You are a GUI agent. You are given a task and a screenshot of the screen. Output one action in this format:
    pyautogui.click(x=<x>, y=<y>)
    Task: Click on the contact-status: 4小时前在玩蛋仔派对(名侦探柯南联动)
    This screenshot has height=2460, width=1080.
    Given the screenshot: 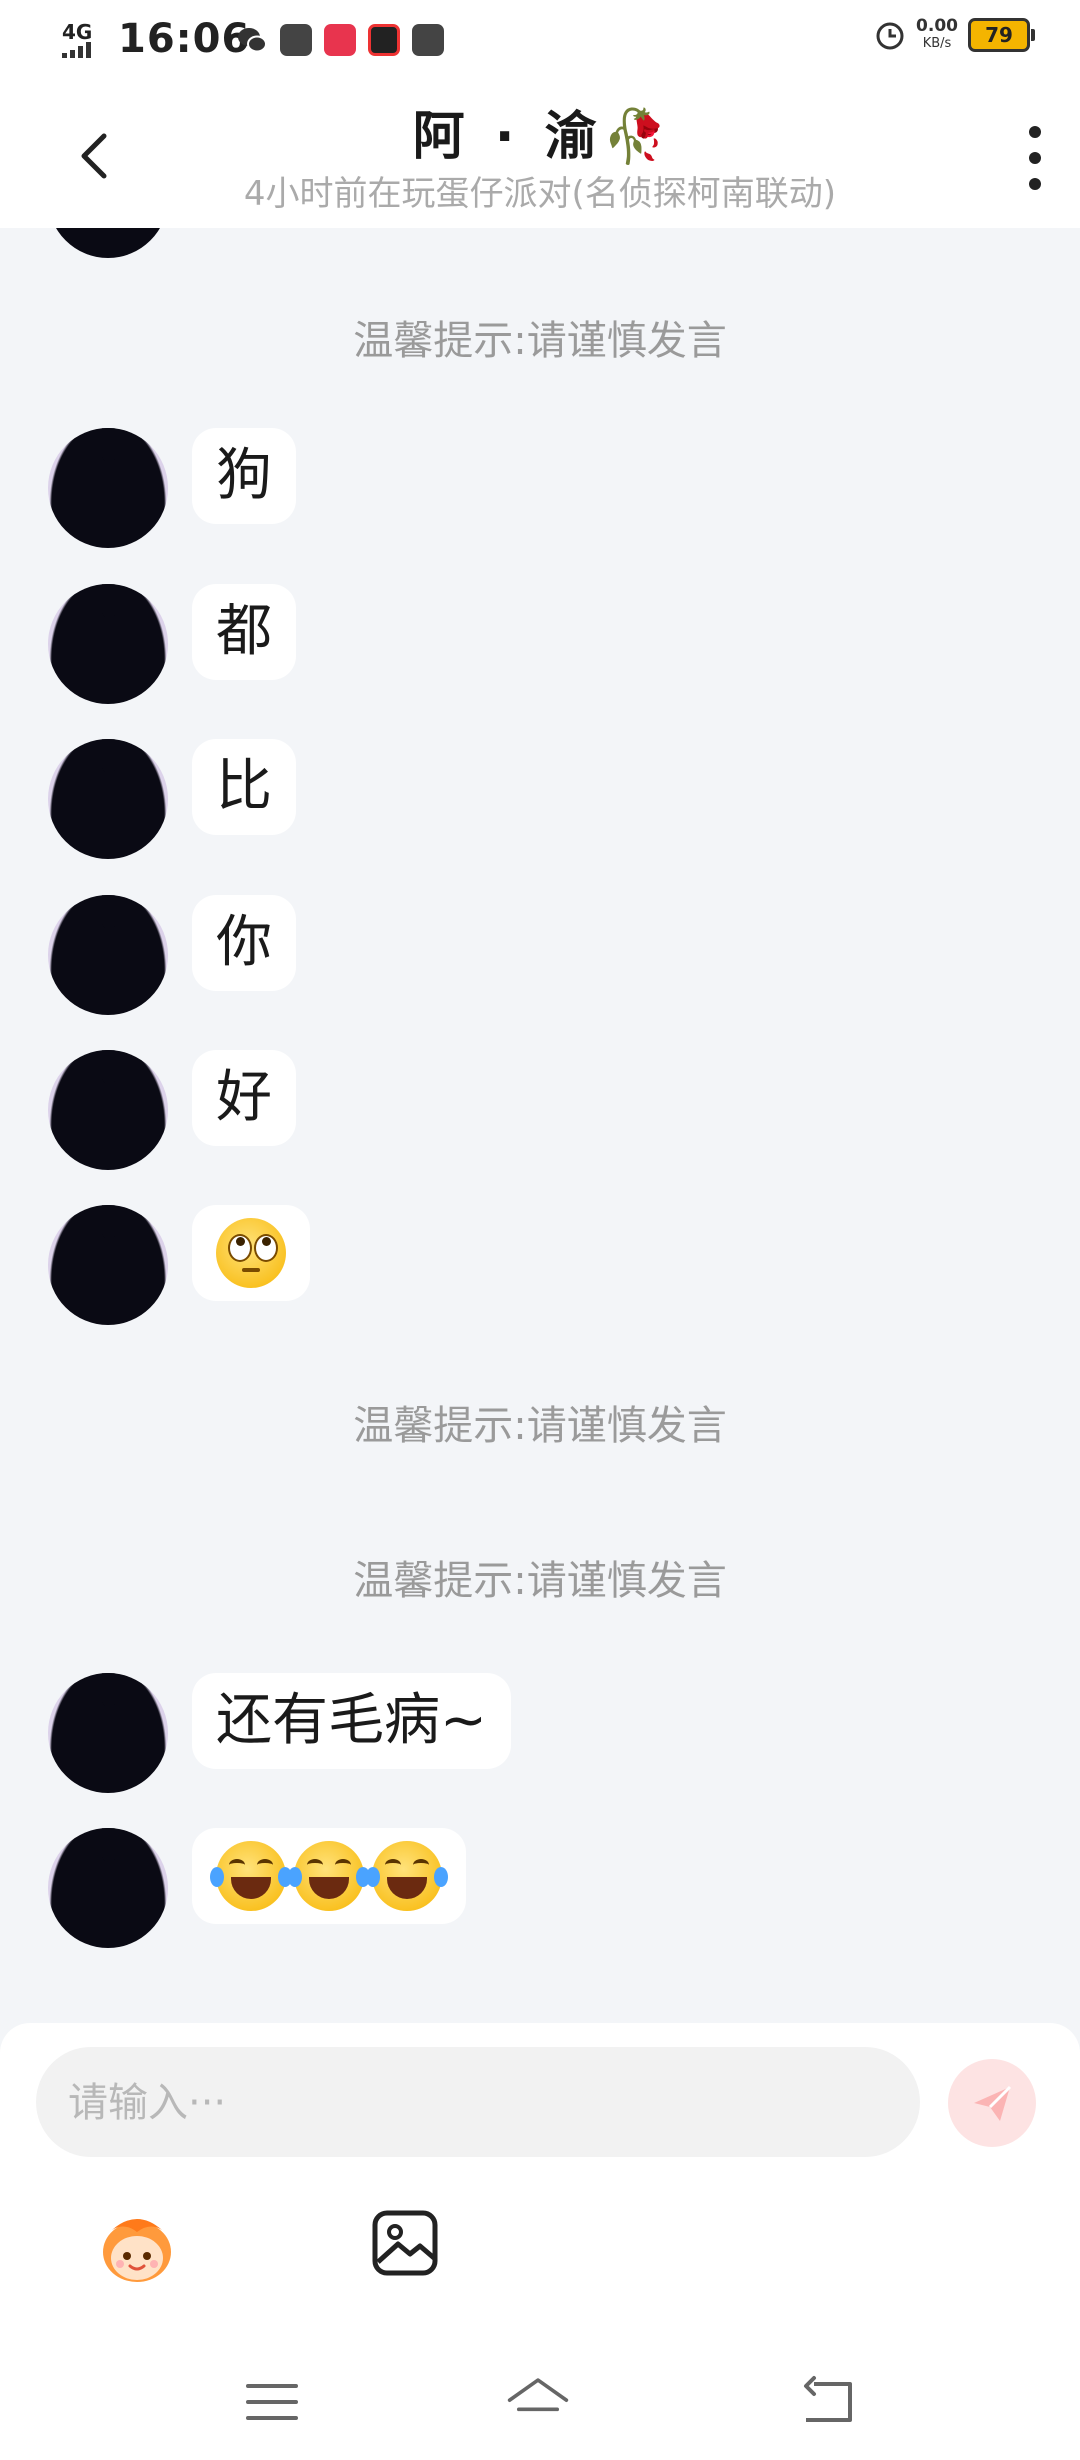 What is the action you would take?
    pyautogui.click(x=540, y=194)
    